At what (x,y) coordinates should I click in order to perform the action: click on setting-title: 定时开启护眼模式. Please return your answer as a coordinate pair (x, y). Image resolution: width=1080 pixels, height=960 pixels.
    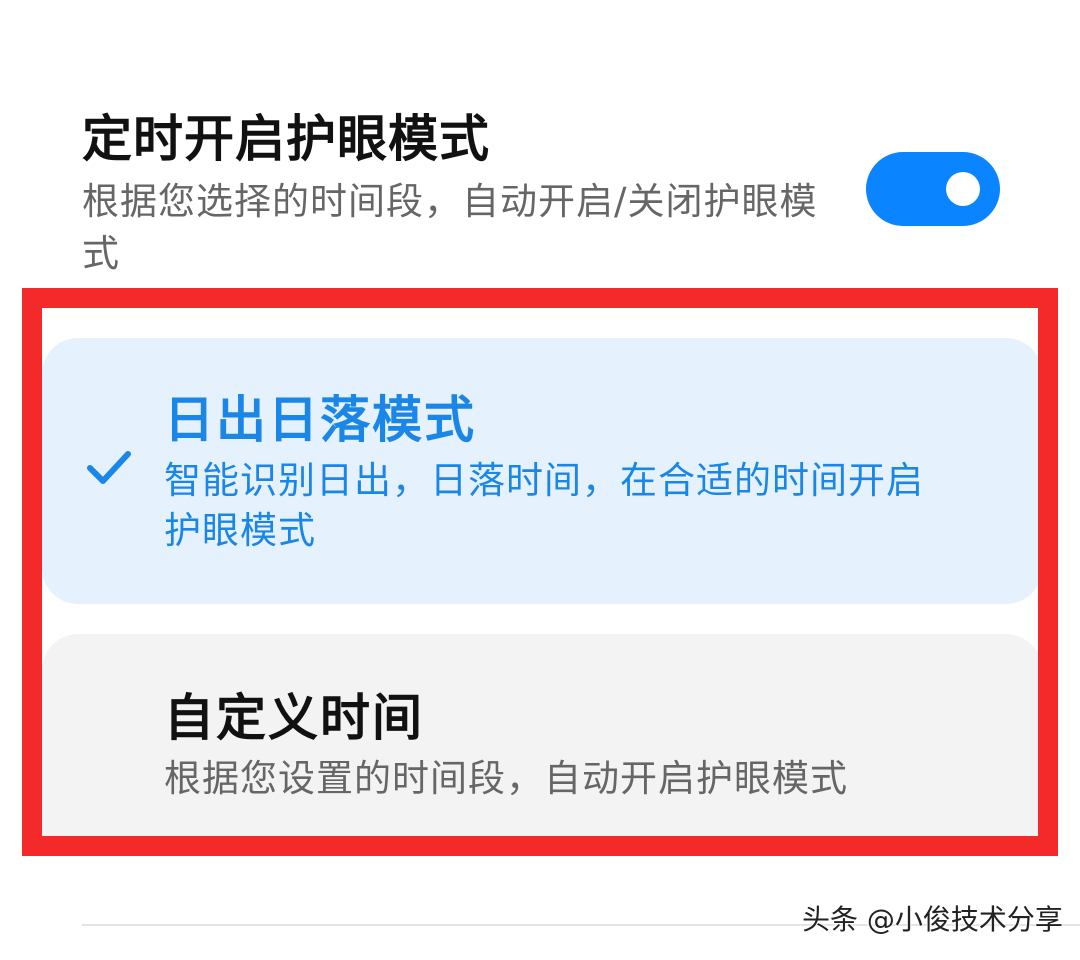
    Looking at the image, I should click on (286, 139).